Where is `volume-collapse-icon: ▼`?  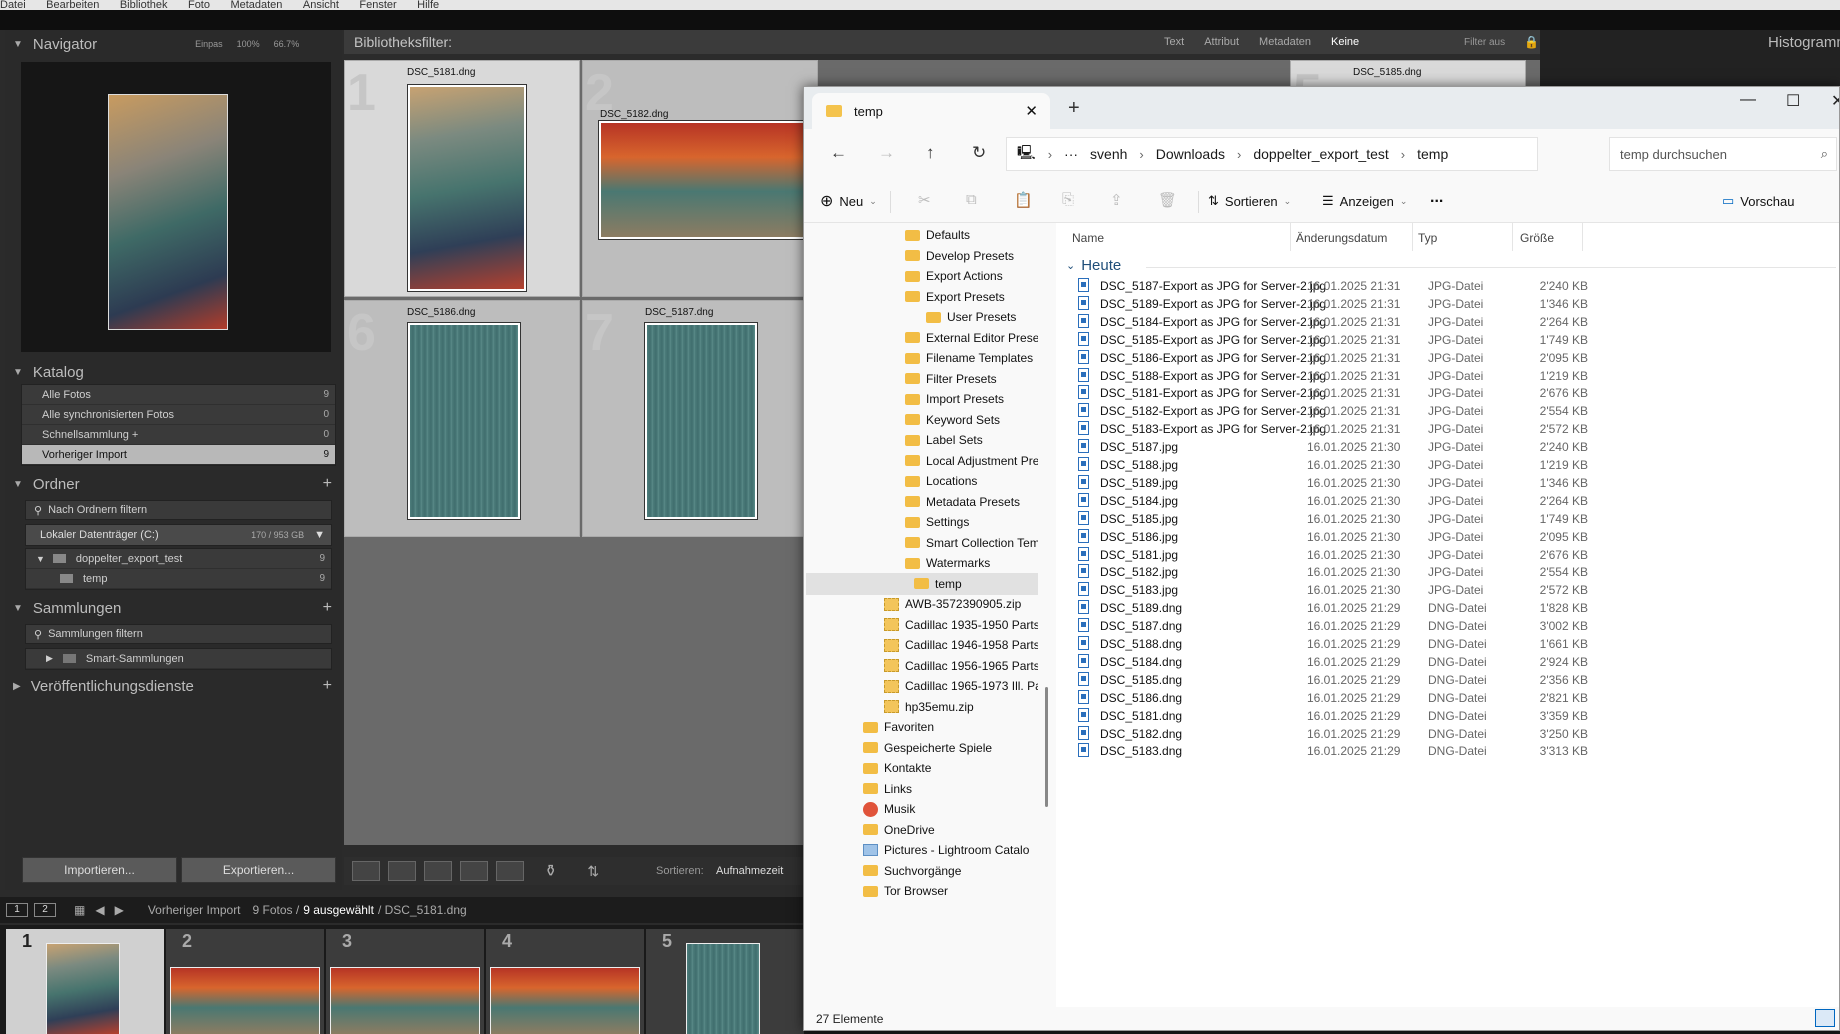
volume-collapse-icon: ▼ is located at coordinates (319, 535).